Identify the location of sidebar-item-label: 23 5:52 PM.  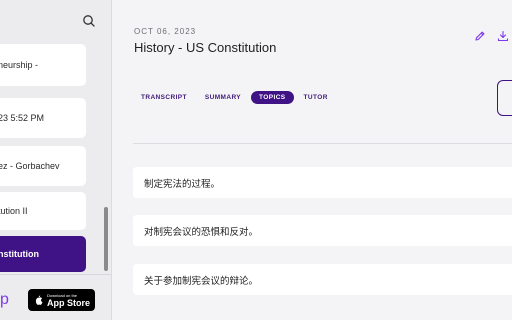
(22, 117).